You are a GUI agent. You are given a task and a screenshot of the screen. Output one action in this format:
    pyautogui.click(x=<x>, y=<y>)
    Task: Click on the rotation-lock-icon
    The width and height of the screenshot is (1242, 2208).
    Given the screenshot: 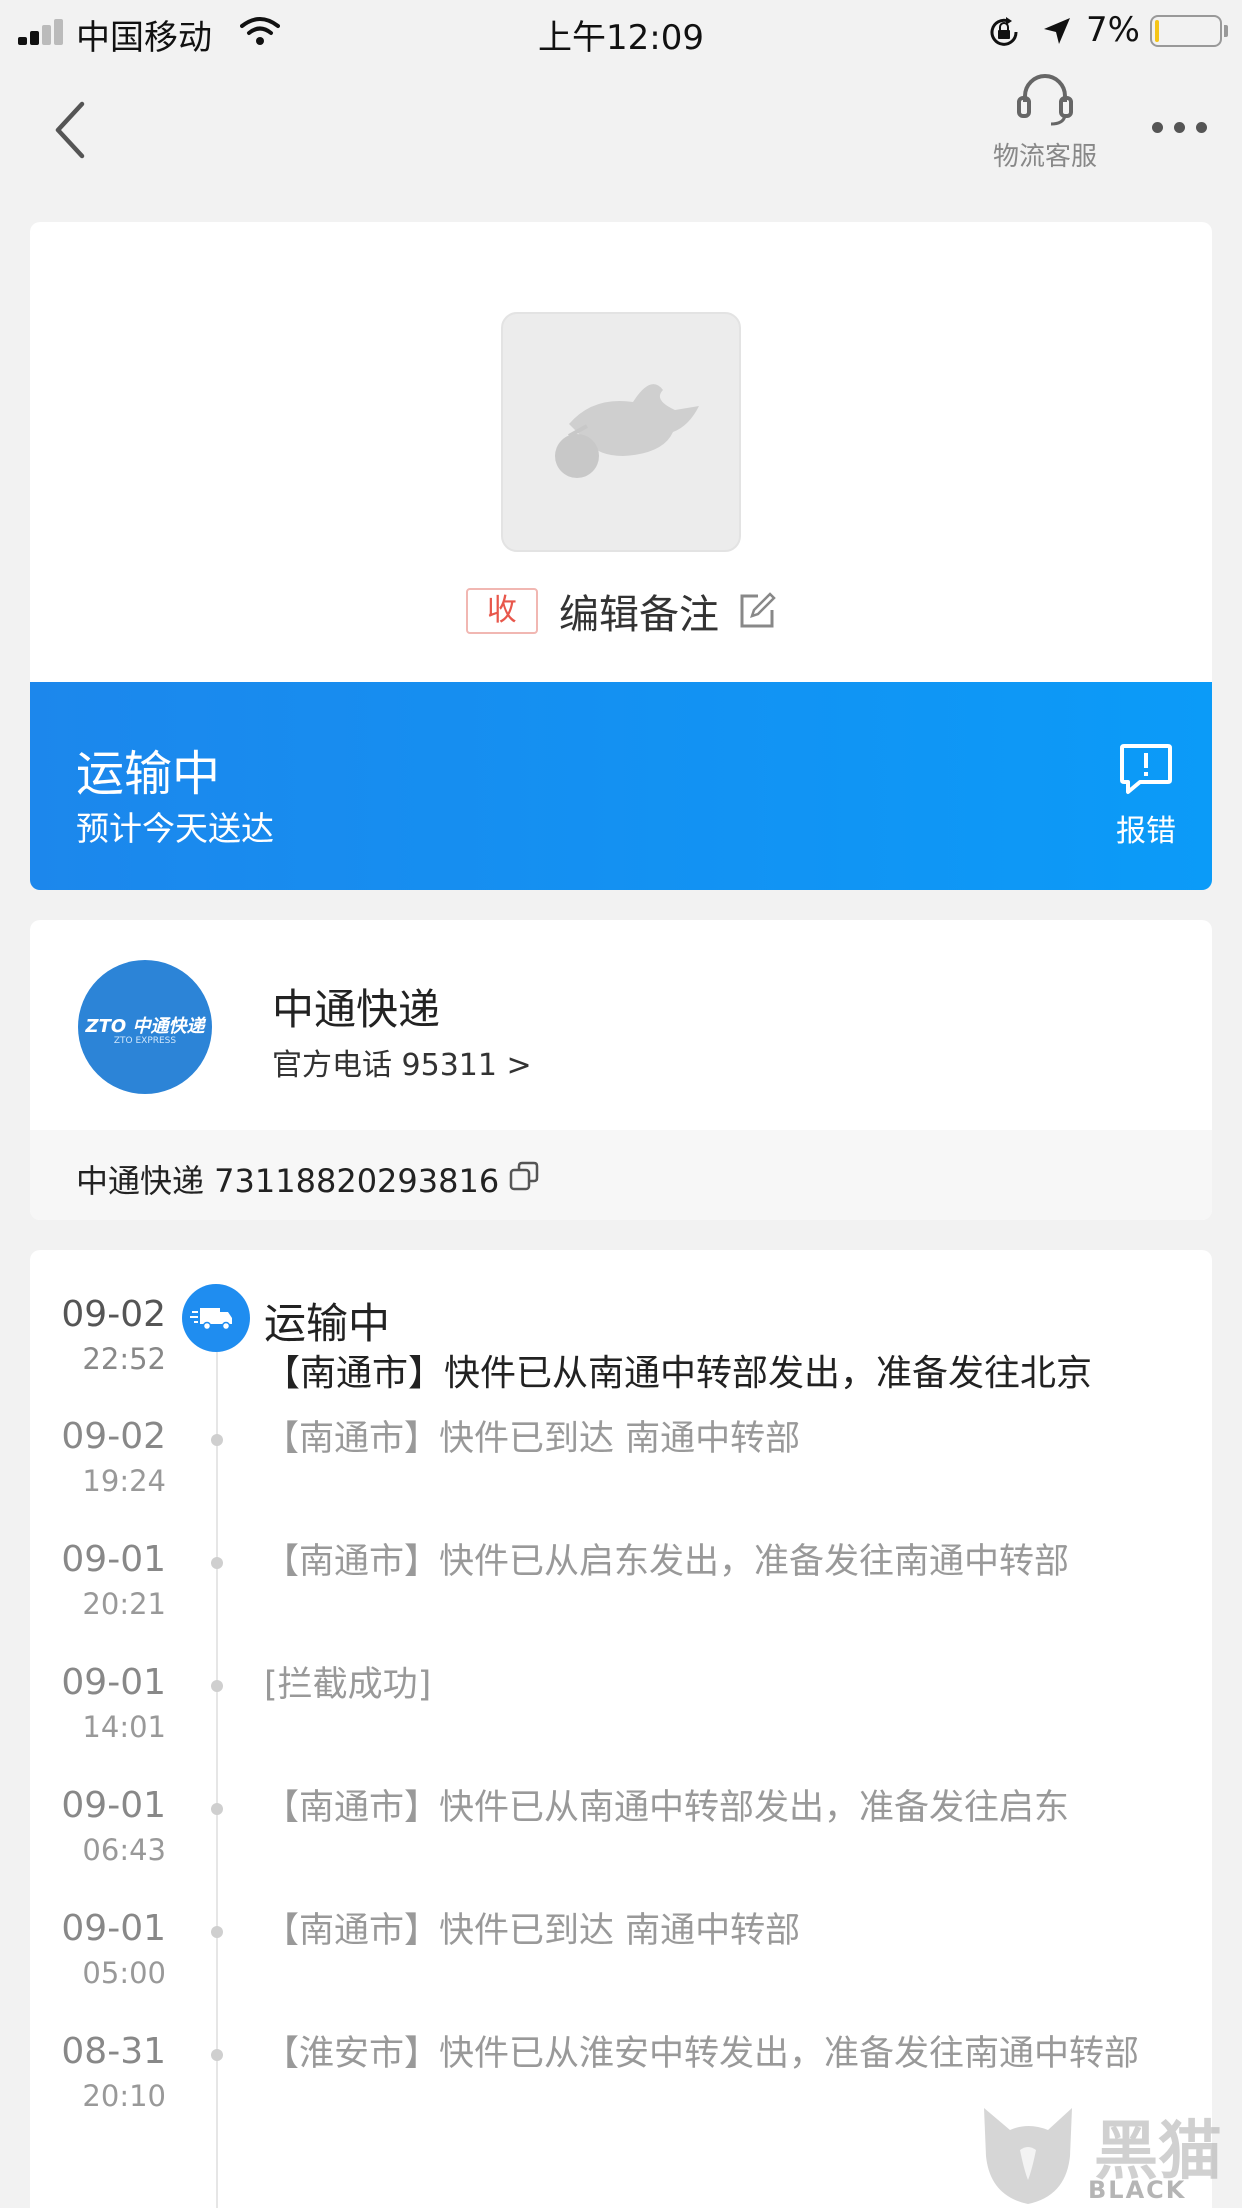 What is the action you would take?
    pyautogui.click(x=1004, y=31)
    